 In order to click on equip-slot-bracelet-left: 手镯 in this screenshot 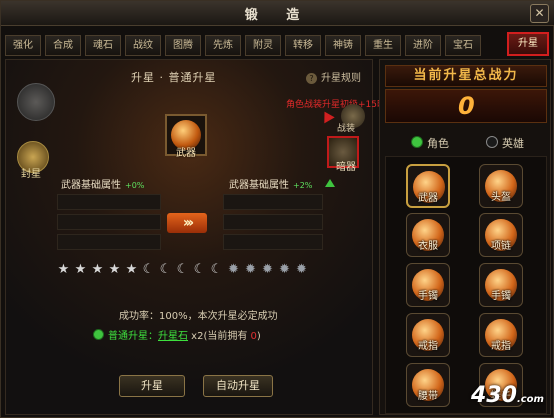, I will do `click(428, 285)`.